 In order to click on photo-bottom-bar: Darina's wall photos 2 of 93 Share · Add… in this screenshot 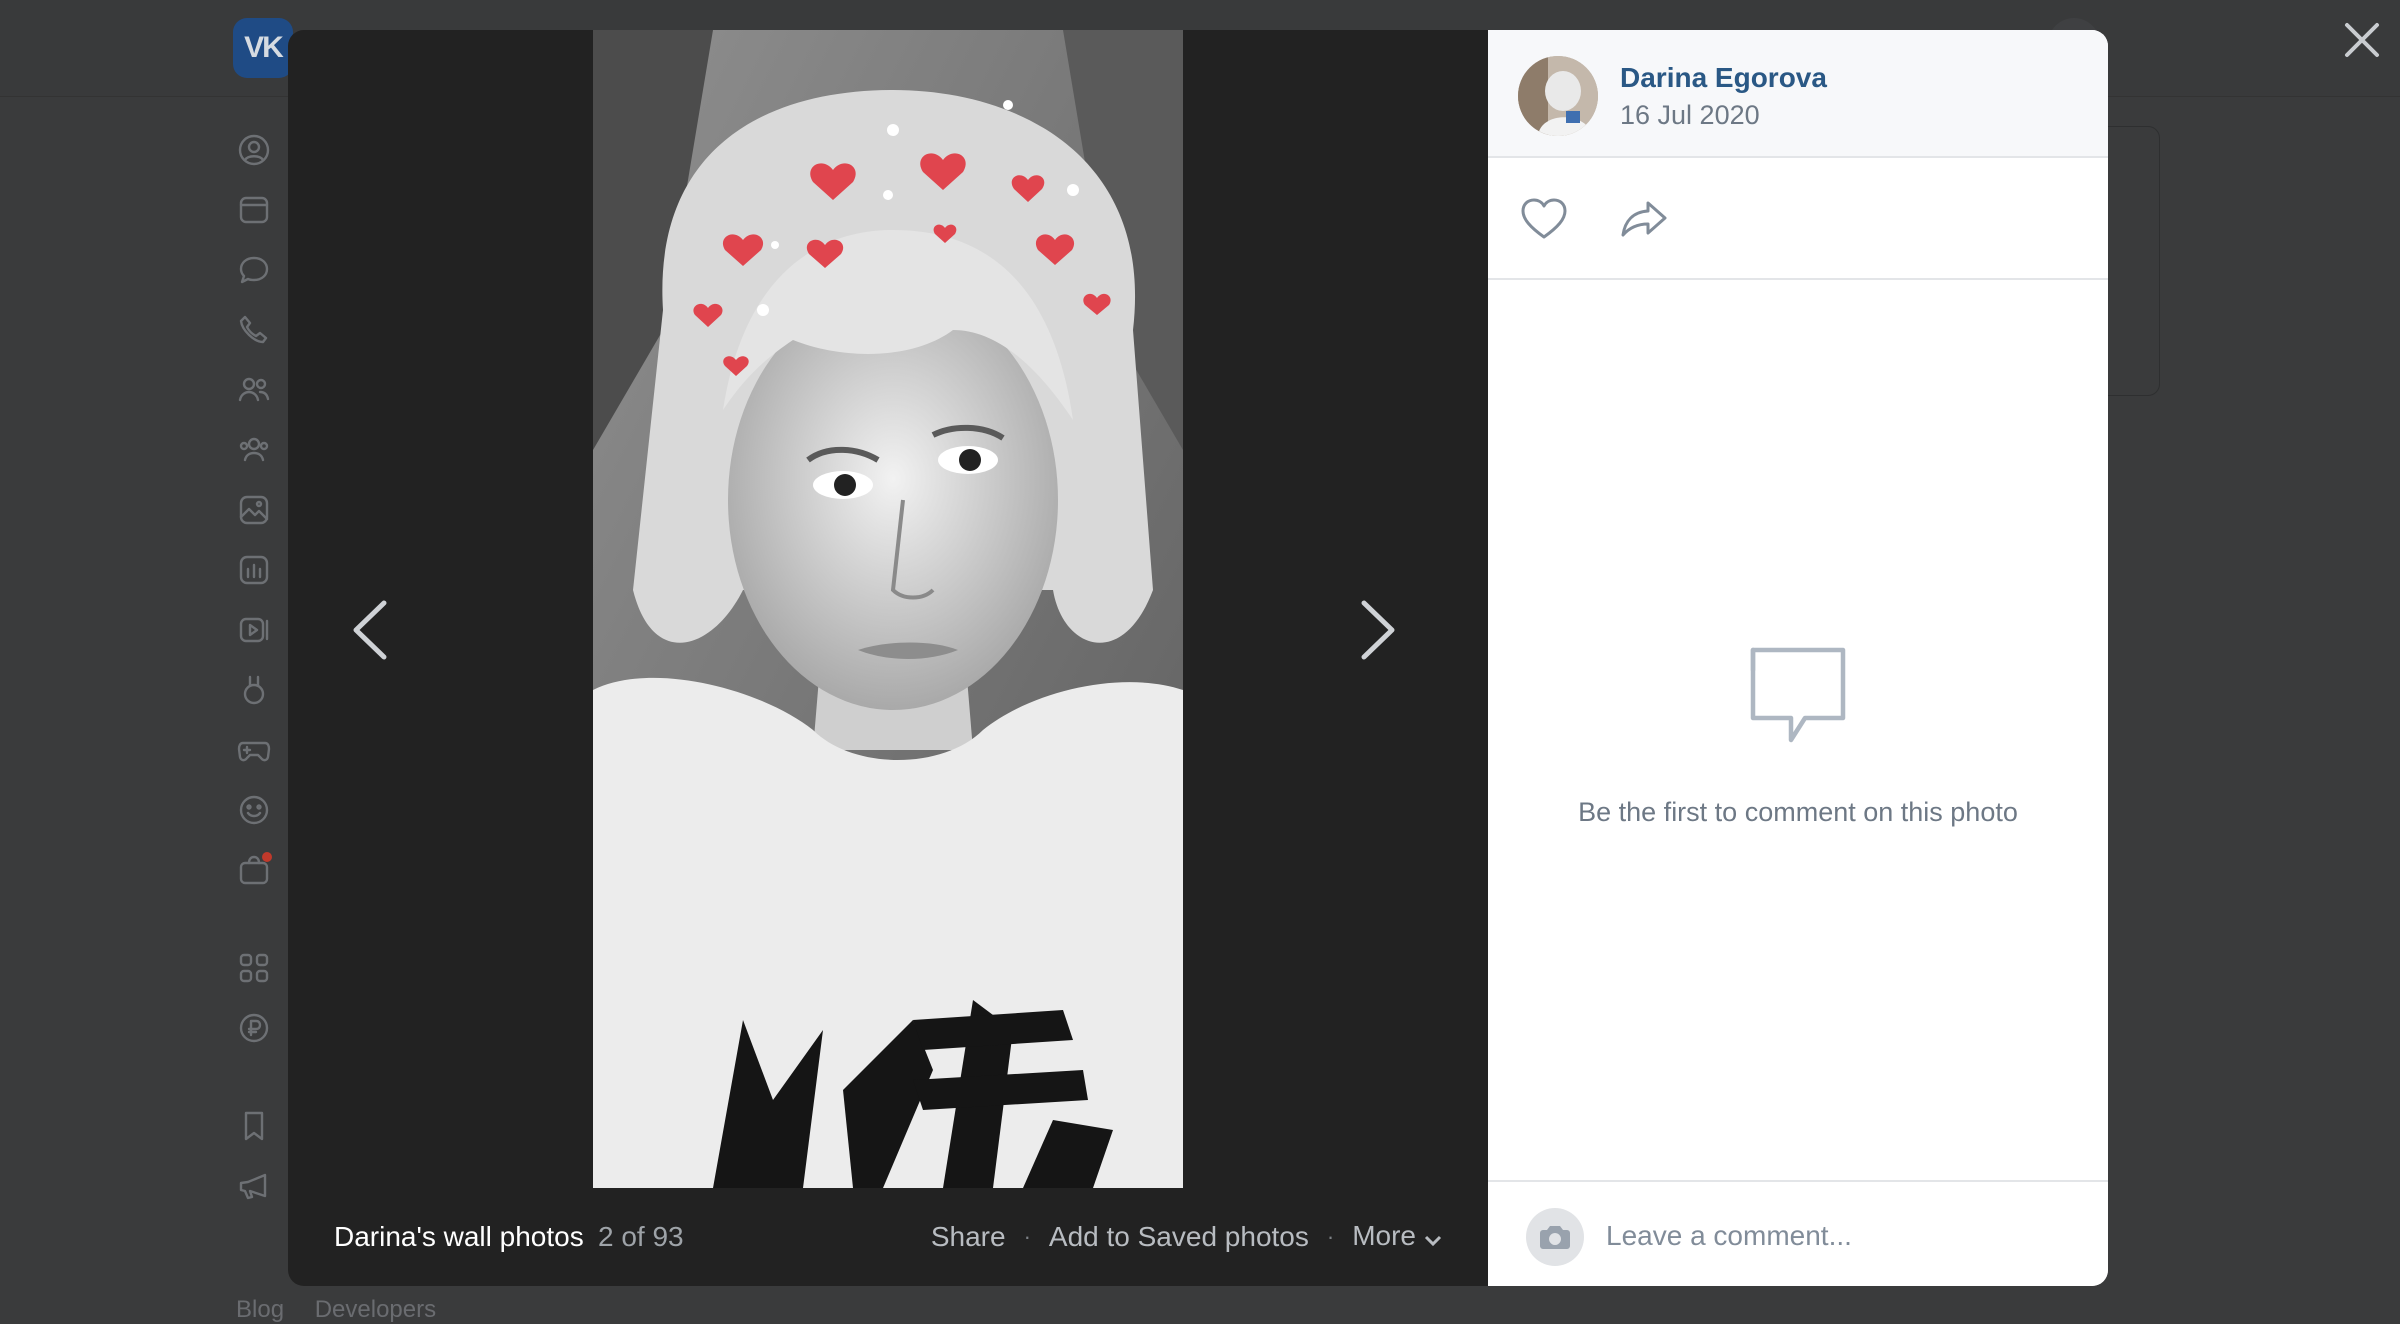, I will do `click(888, 1237)`.